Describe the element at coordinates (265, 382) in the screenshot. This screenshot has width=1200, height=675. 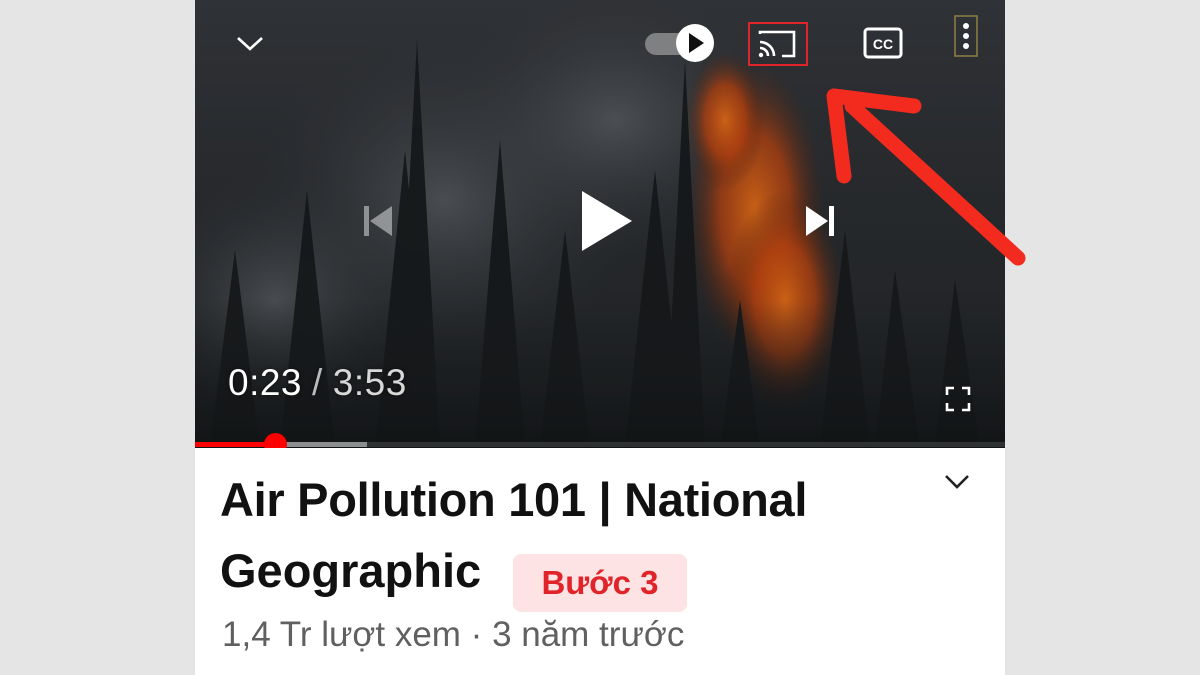
I see `current-time: 0:23` at that location.